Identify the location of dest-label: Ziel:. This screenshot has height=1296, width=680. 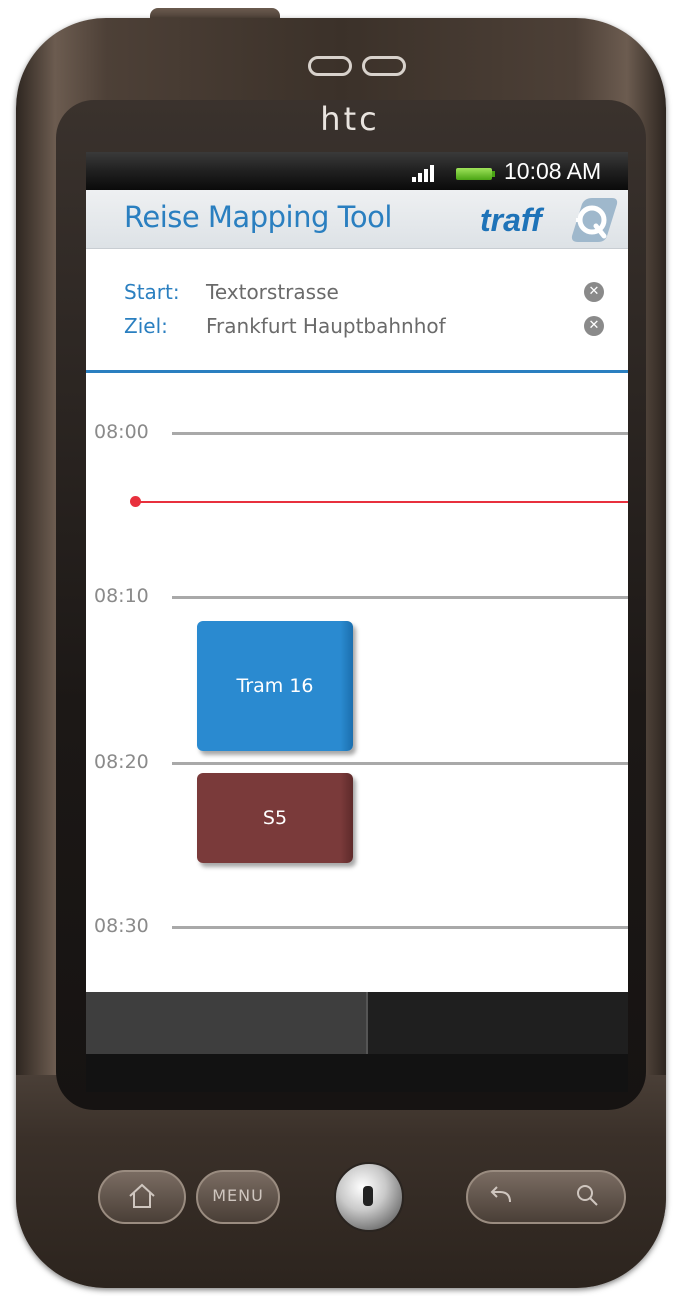
(146, 326).